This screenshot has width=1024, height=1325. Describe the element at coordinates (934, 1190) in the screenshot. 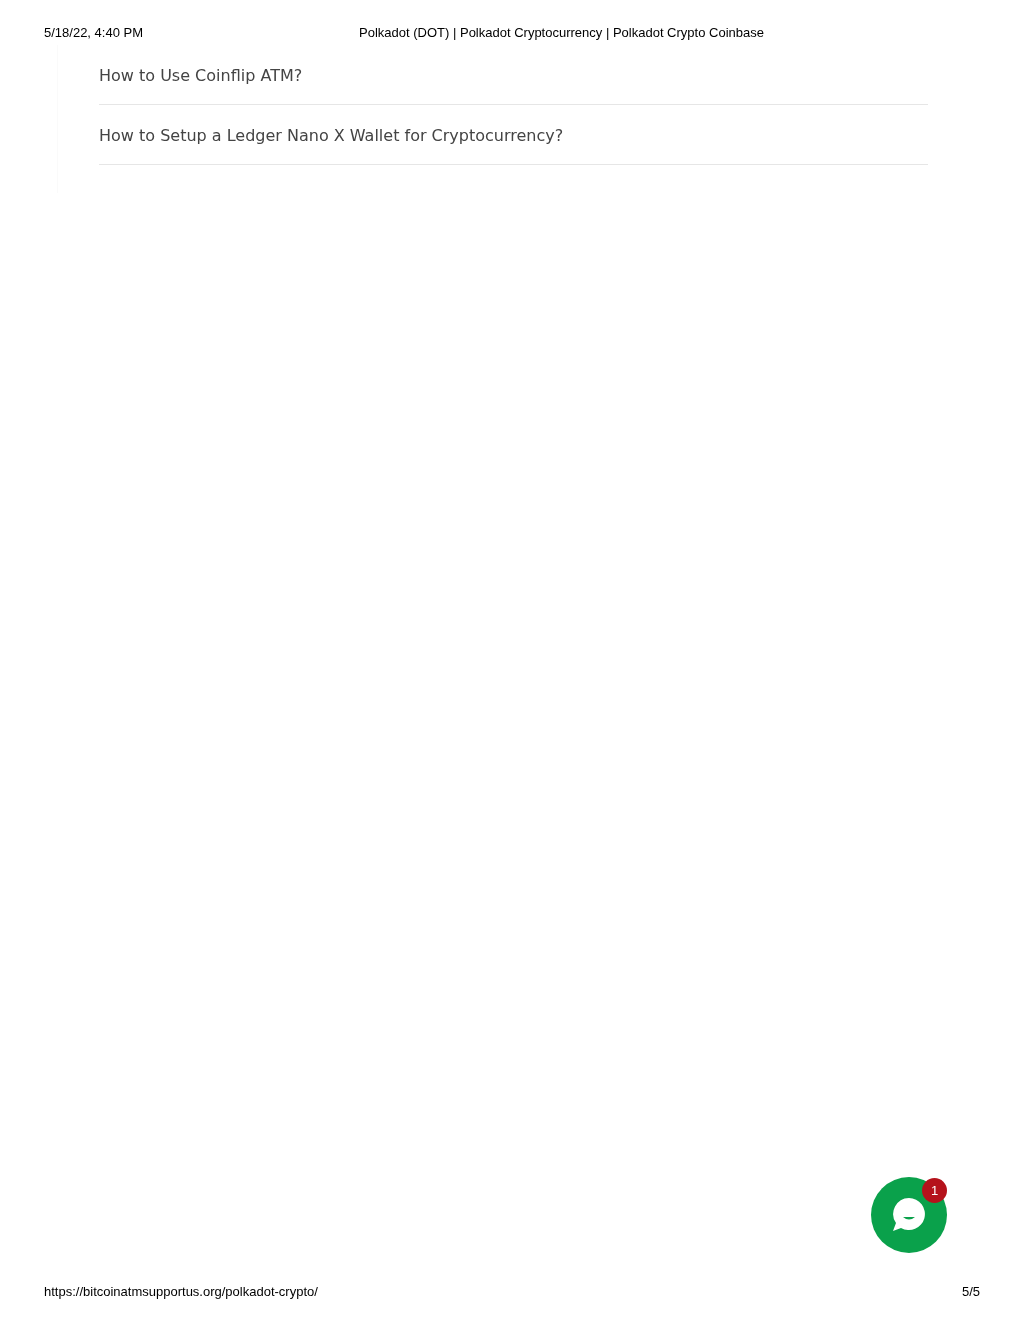

I see `notification-badge: 1` at that location.